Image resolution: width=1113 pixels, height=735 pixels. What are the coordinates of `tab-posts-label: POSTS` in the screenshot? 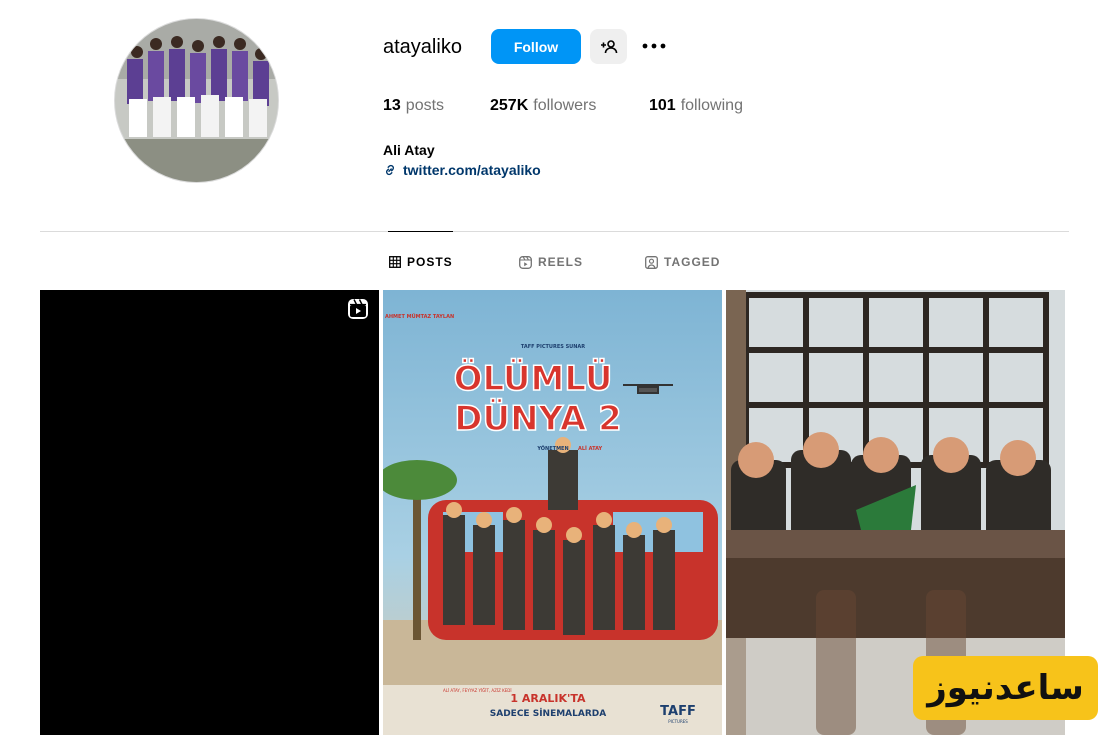 It's located at (430, 262).